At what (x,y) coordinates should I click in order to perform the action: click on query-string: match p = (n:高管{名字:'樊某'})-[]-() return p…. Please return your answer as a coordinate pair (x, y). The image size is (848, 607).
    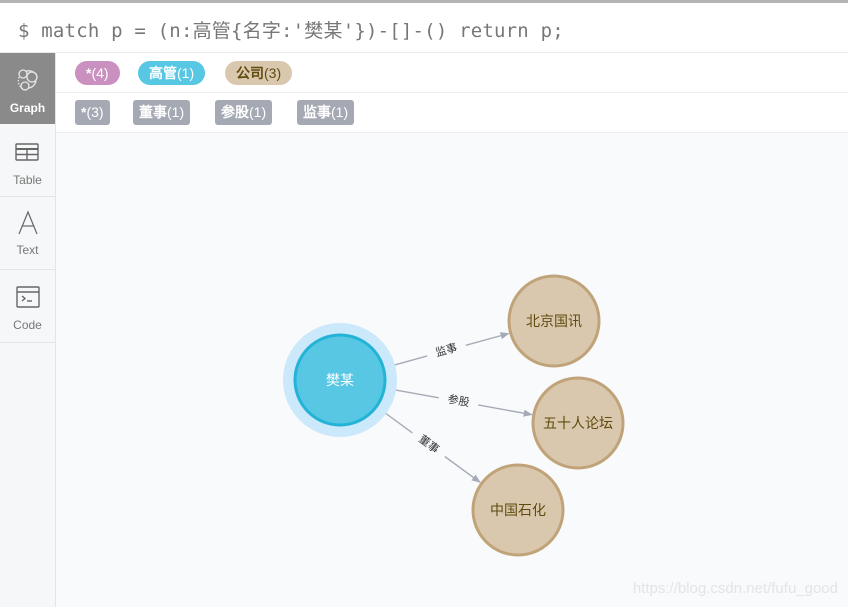
    Looking at the image, I should click on (302, 31).